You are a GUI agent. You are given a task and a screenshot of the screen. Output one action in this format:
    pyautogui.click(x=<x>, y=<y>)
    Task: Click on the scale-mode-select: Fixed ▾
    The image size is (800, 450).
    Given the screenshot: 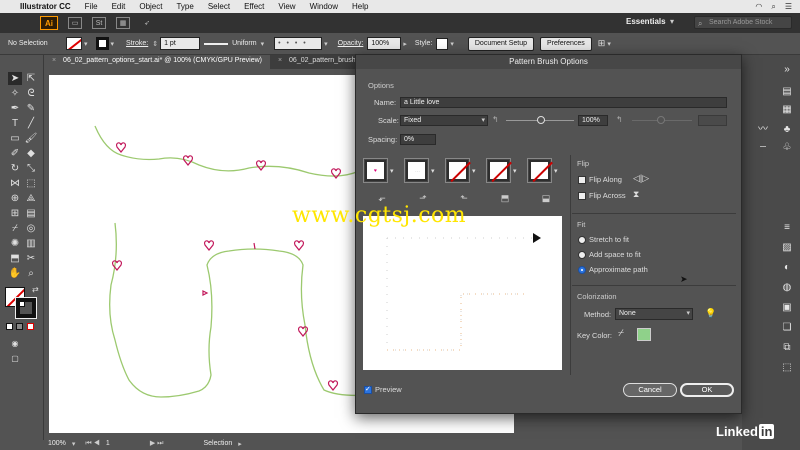 What is the action you would take?
    pyautogui.click(x=444, y=120)
    